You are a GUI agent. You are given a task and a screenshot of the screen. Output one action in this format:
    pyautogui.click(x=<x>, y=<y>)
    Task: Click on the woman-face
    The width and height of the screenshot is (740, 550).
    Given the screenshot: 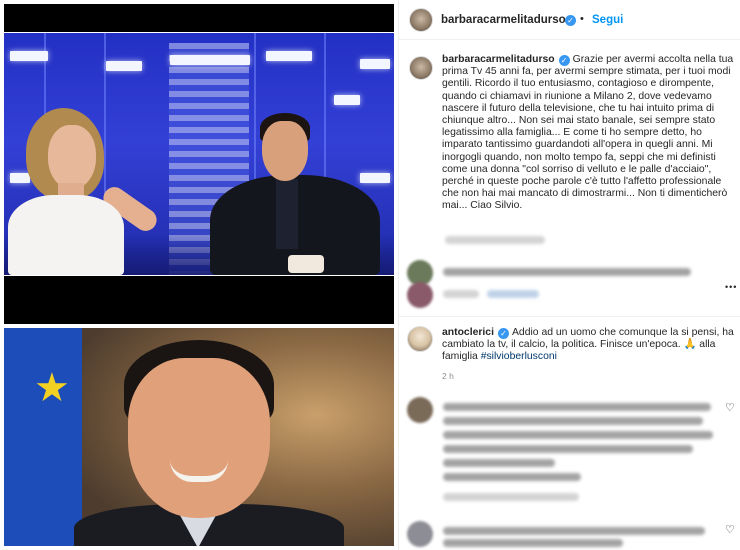 What is the action you would take?
    pyautogui.click(x=72, y=157)
    